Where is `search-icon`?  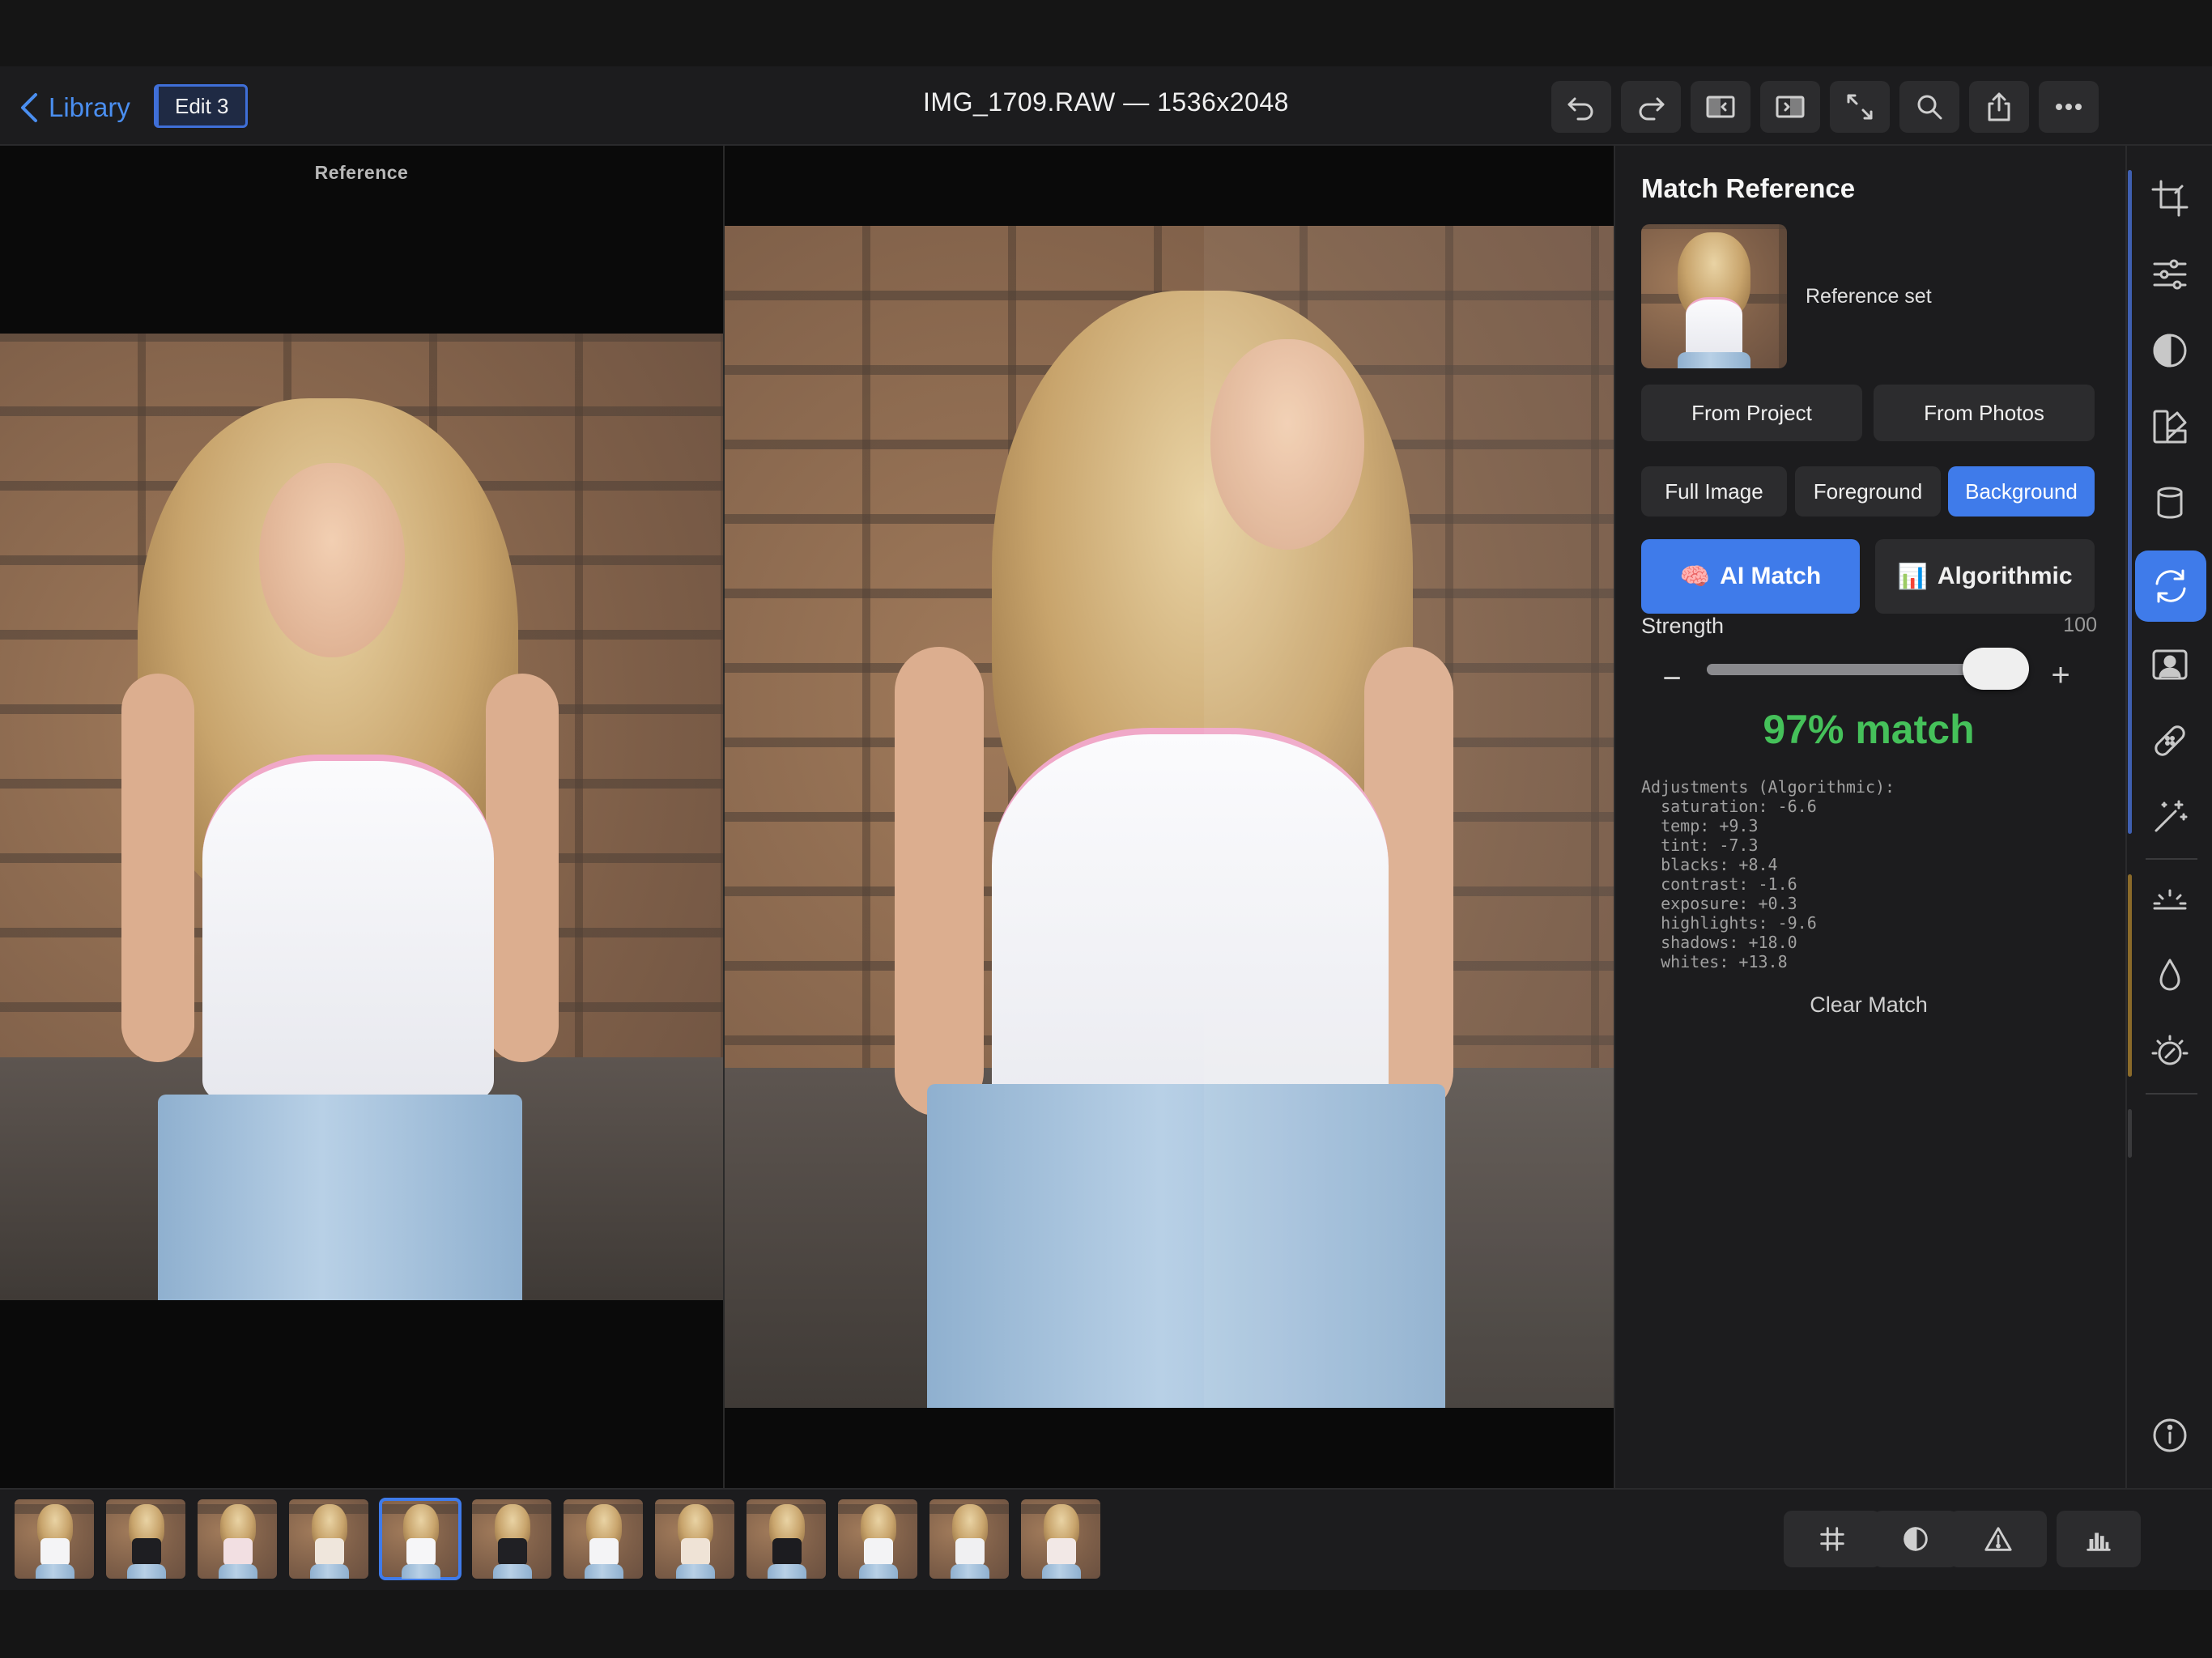 search-icon is located at coordinates (1930, 107).